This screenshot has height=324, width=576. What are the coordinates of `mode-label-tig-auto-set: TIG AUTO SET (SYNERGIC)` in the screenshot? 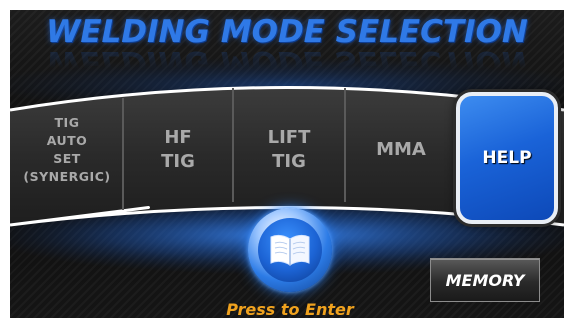 It's located at (66, 150).